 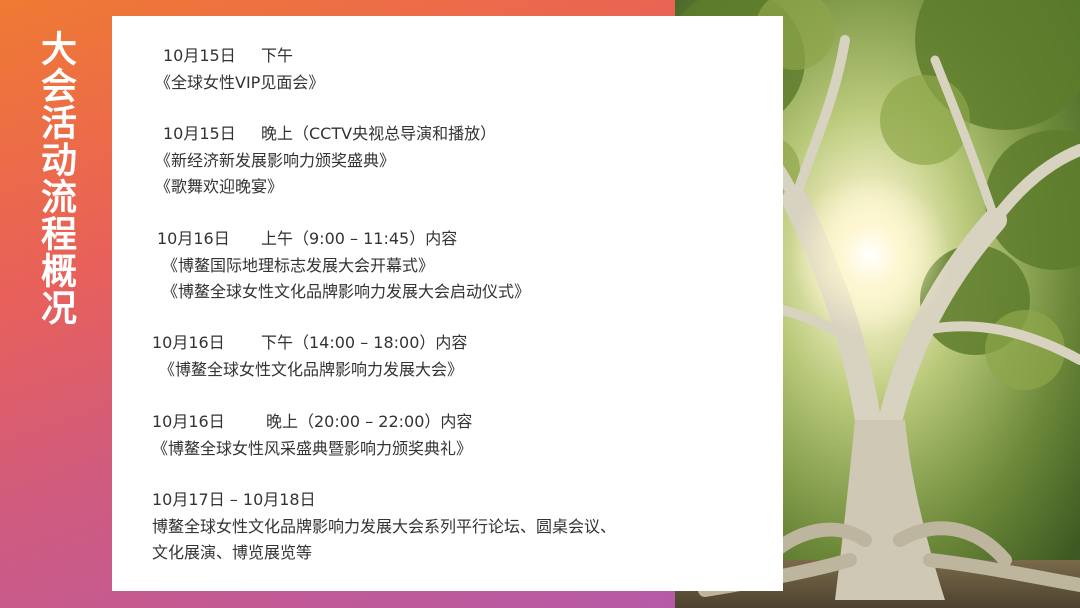 What do you see at coordinates (219, 186) in the screenshot?
I see `schedule-event: 《歌舞欢迎晚宴》` at bounding box center [219, 186].